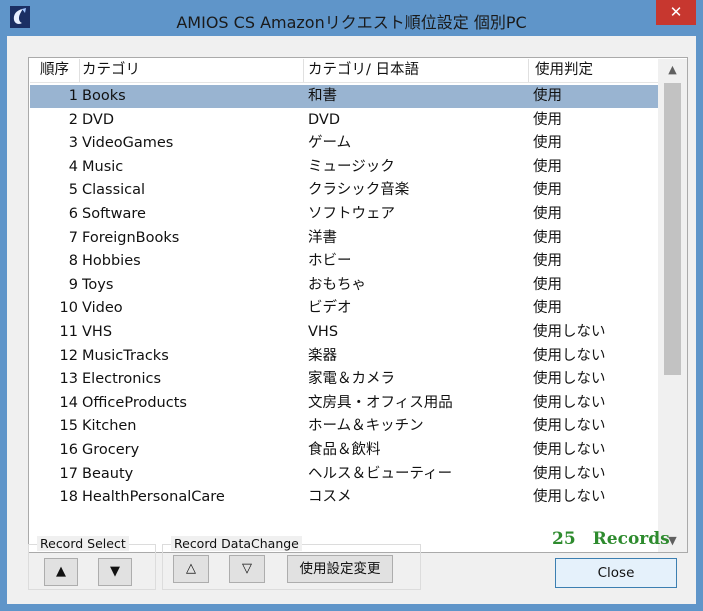  Describe the element at coordinates (108, 473) in the screenshot. I see `row-category: Beauty` at that location.